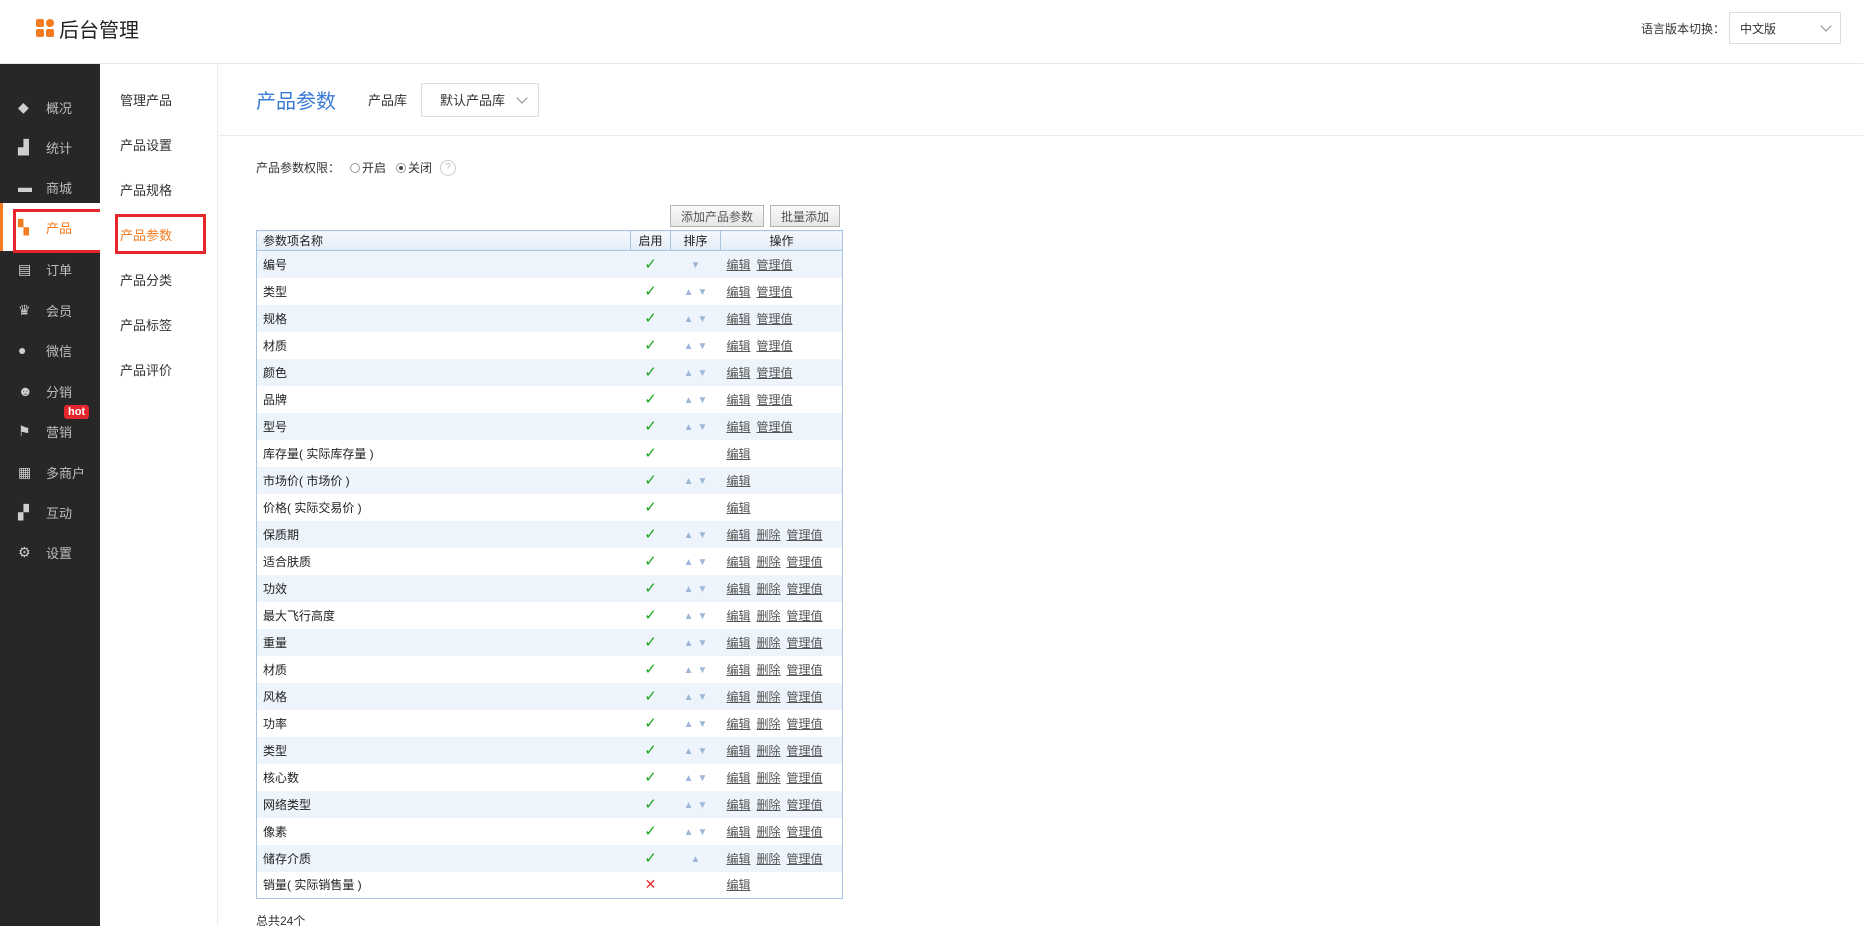 Image resolution: width=1863 pixels, height=929 pixels. Describe the element at coordinates (355, 167) in the screenshot. I see `radio-on` at that location.